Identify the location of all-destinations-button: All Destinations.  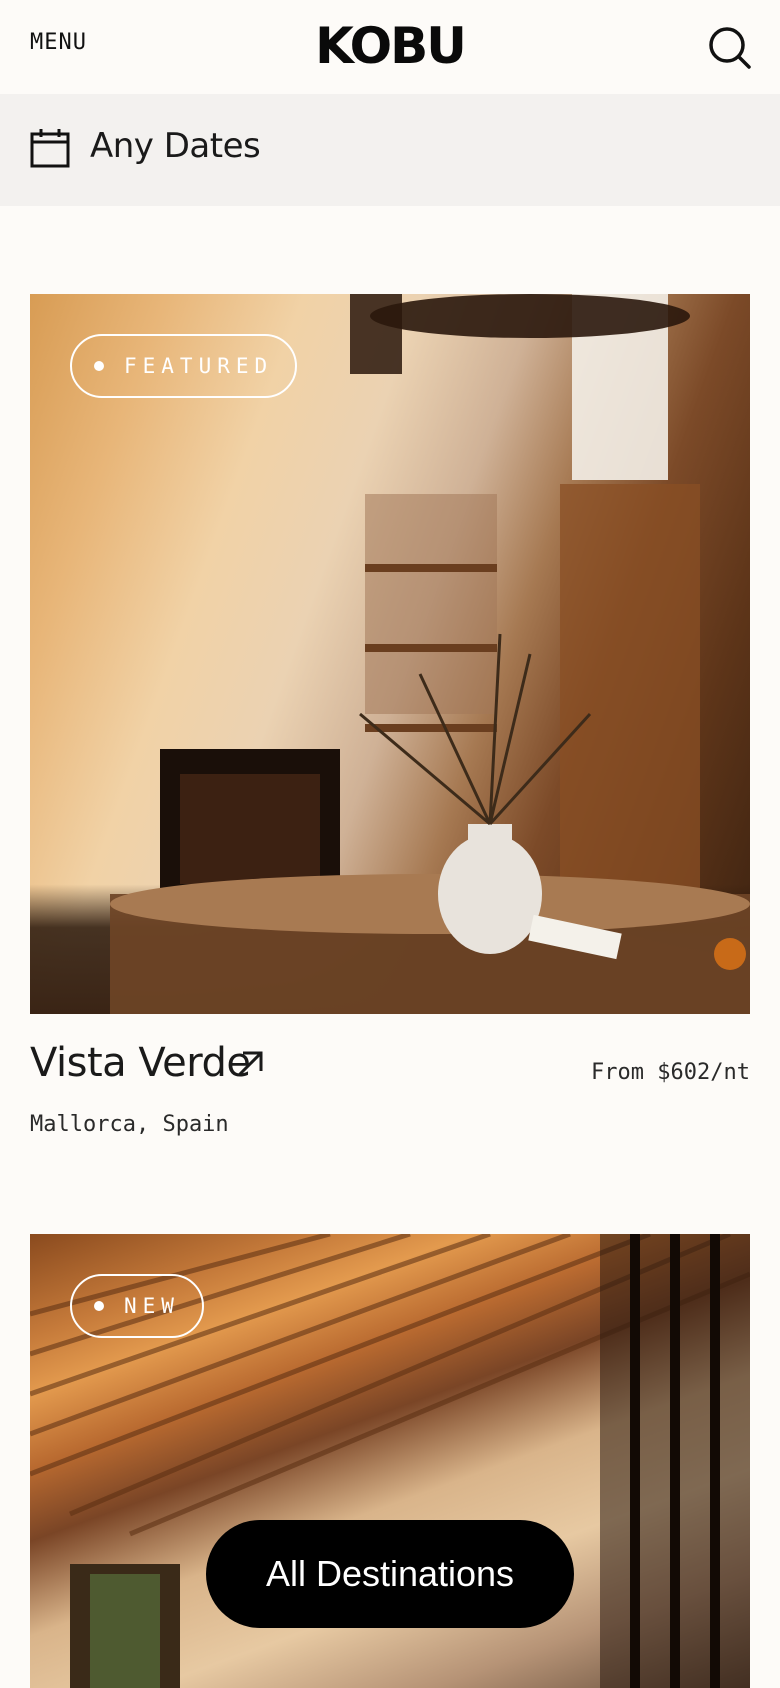
(390, 1574).